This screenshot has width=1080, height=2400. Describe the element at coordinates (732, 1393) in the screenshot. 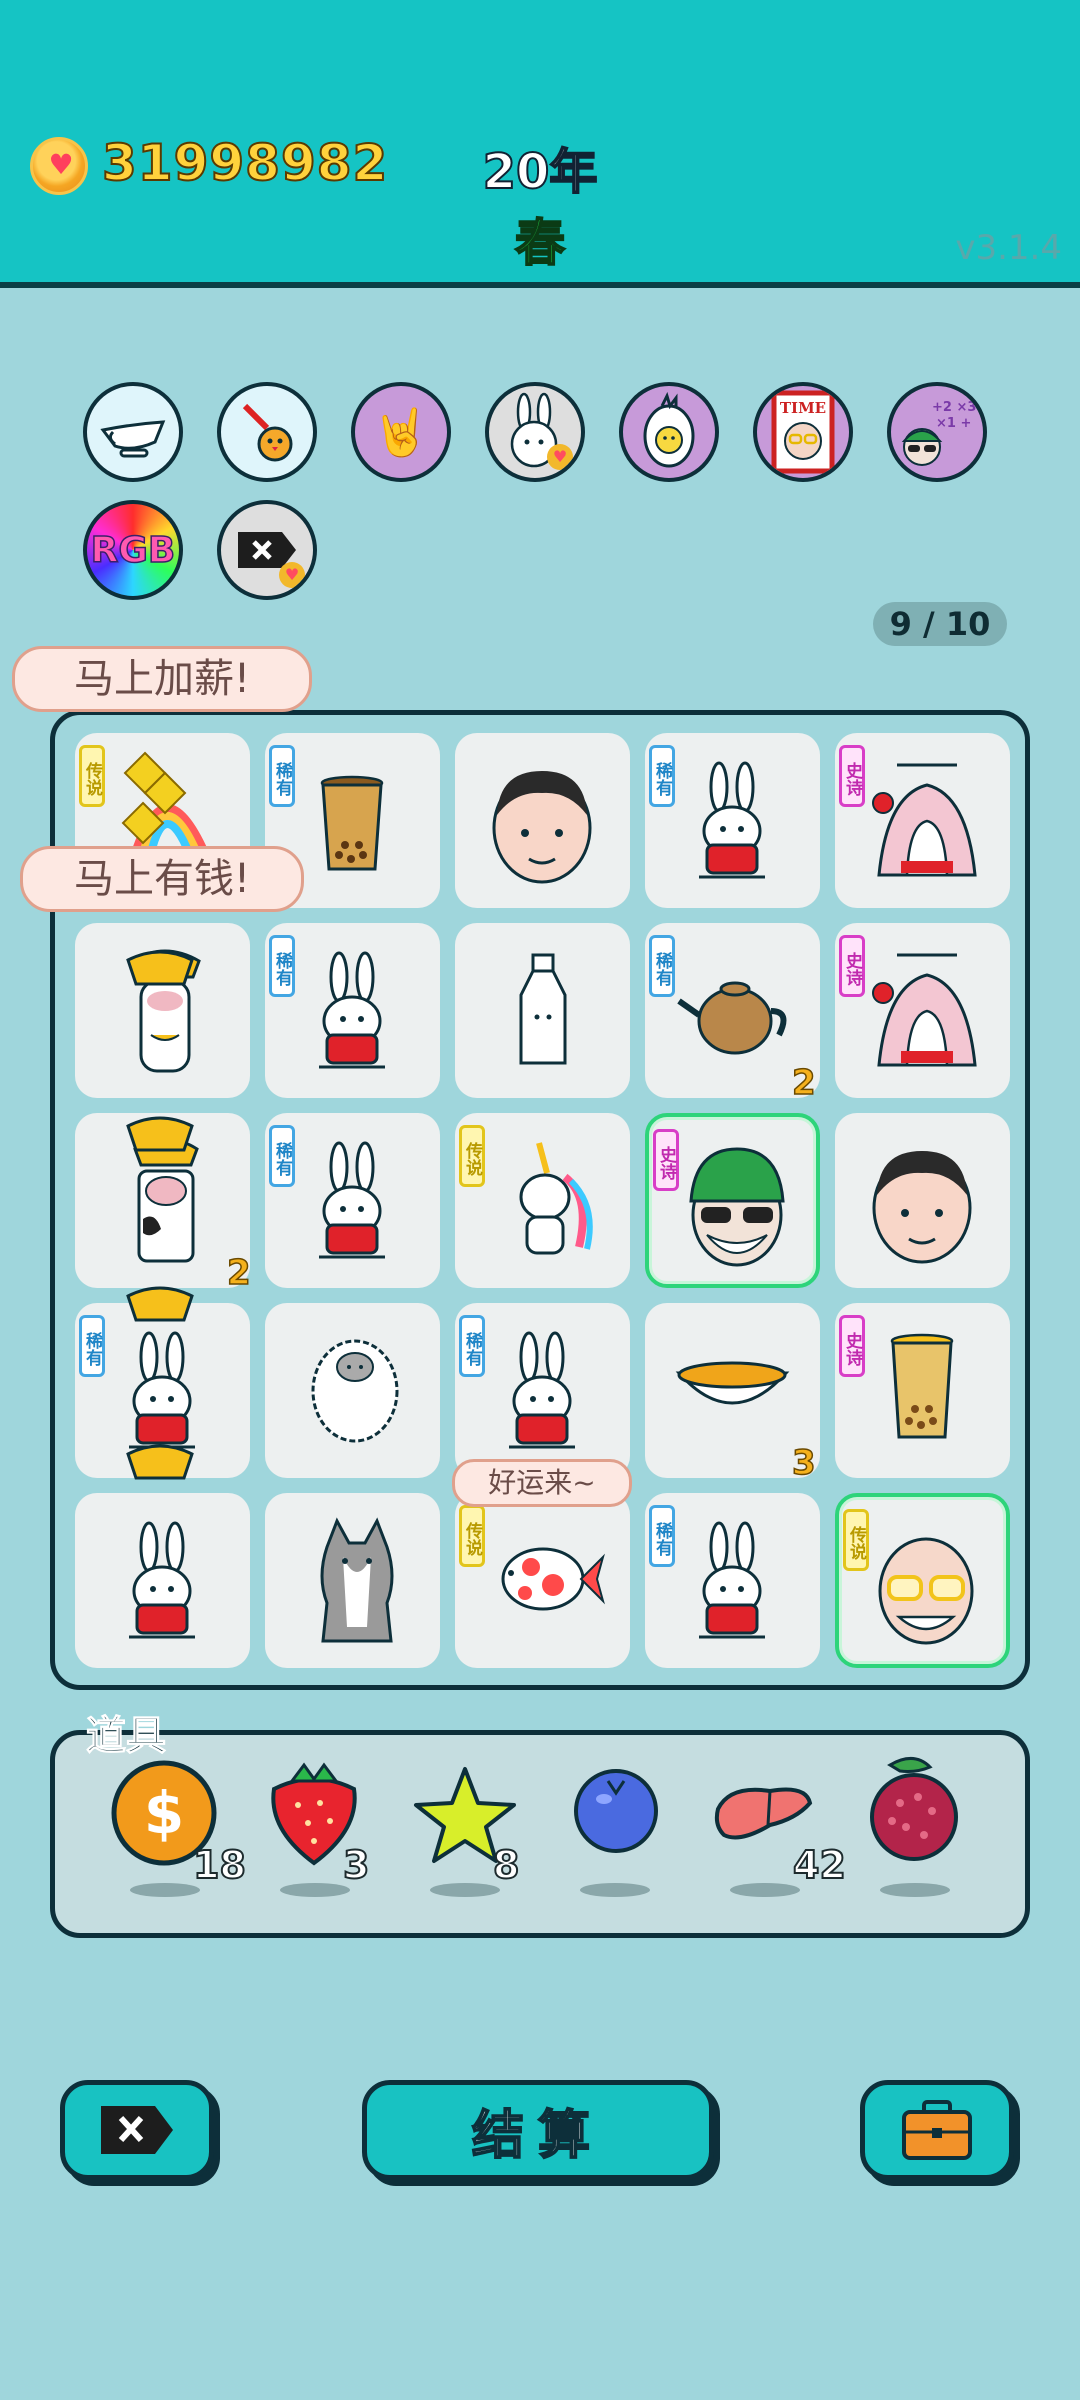

I see `board-cell: 3` at that location.